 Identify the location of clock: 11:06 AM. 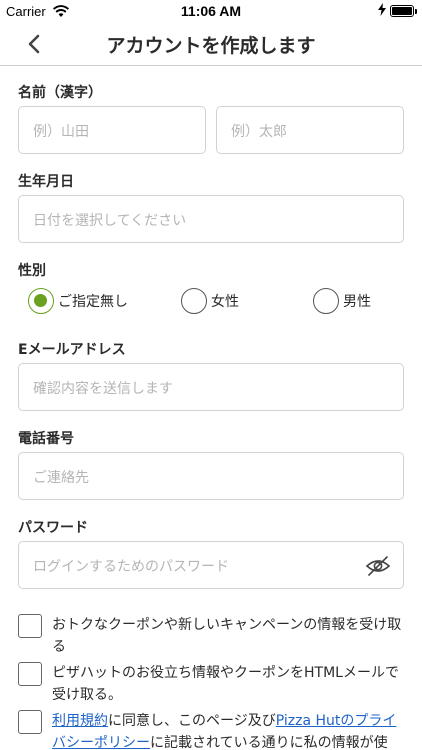
(211, 11).